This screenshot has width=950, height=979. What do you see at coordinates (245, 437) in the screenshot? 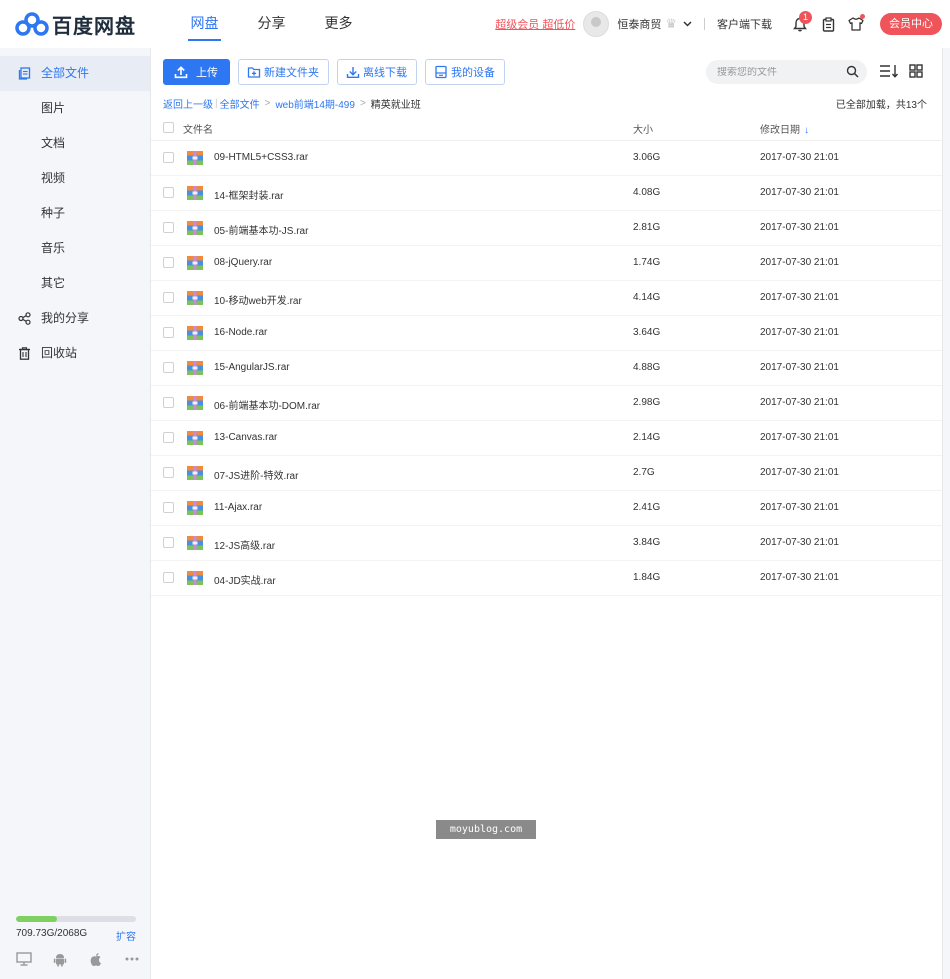
I see `file-name: 13-Canvas.rar` at bounding box center [245, 437].